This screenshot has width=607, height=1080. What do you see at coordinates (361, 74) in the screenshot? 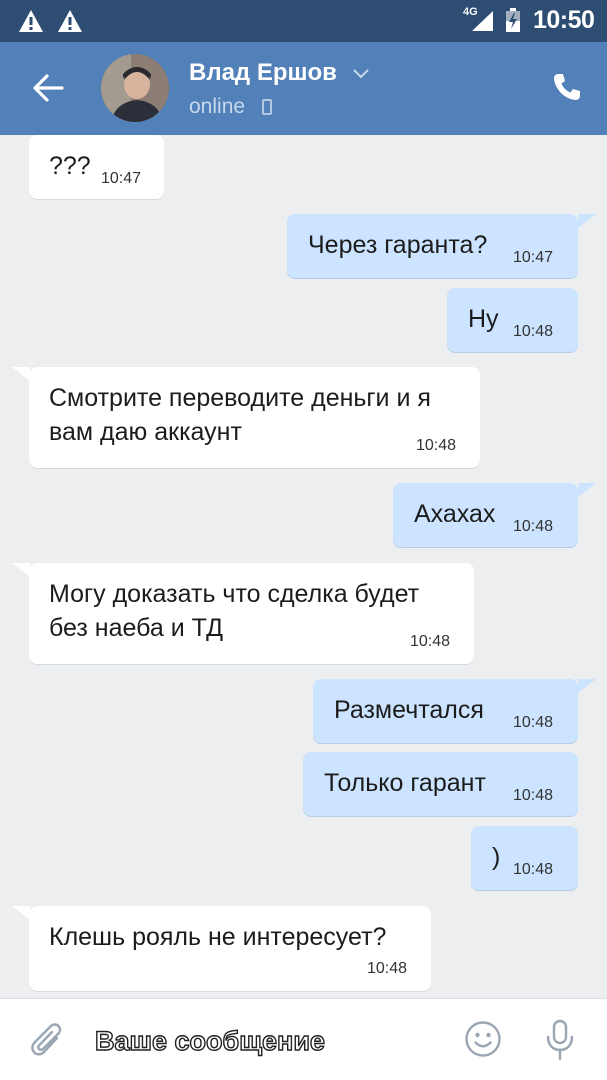
I see `chevron-down-icon` at bounding box center [361, 74].